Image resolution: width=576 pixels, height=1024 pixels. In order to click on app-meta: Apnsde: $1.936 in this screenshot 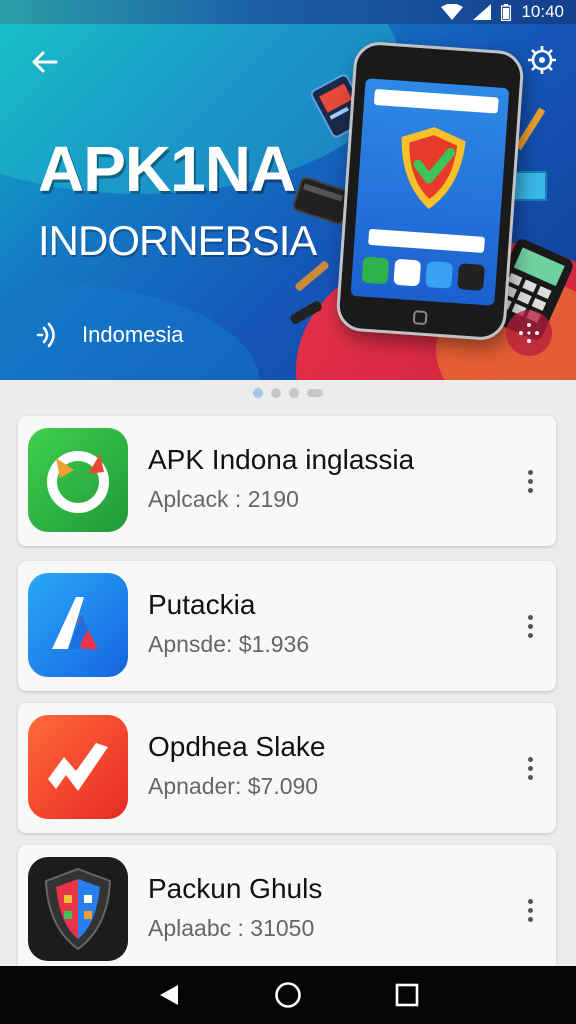, I will do `click(229, 644)`.